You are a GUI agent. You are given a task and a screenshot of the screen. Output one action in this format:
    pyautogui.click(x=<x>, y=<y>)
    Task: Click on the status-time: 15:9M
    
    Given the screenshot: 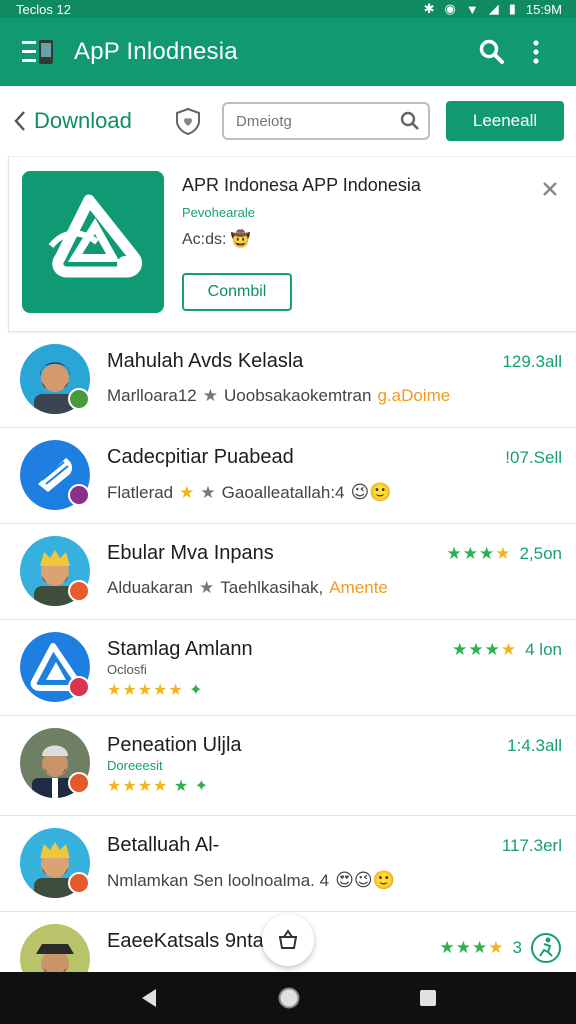 What is the action you would take?
    pyautogui.click(x=543, y=9)
    